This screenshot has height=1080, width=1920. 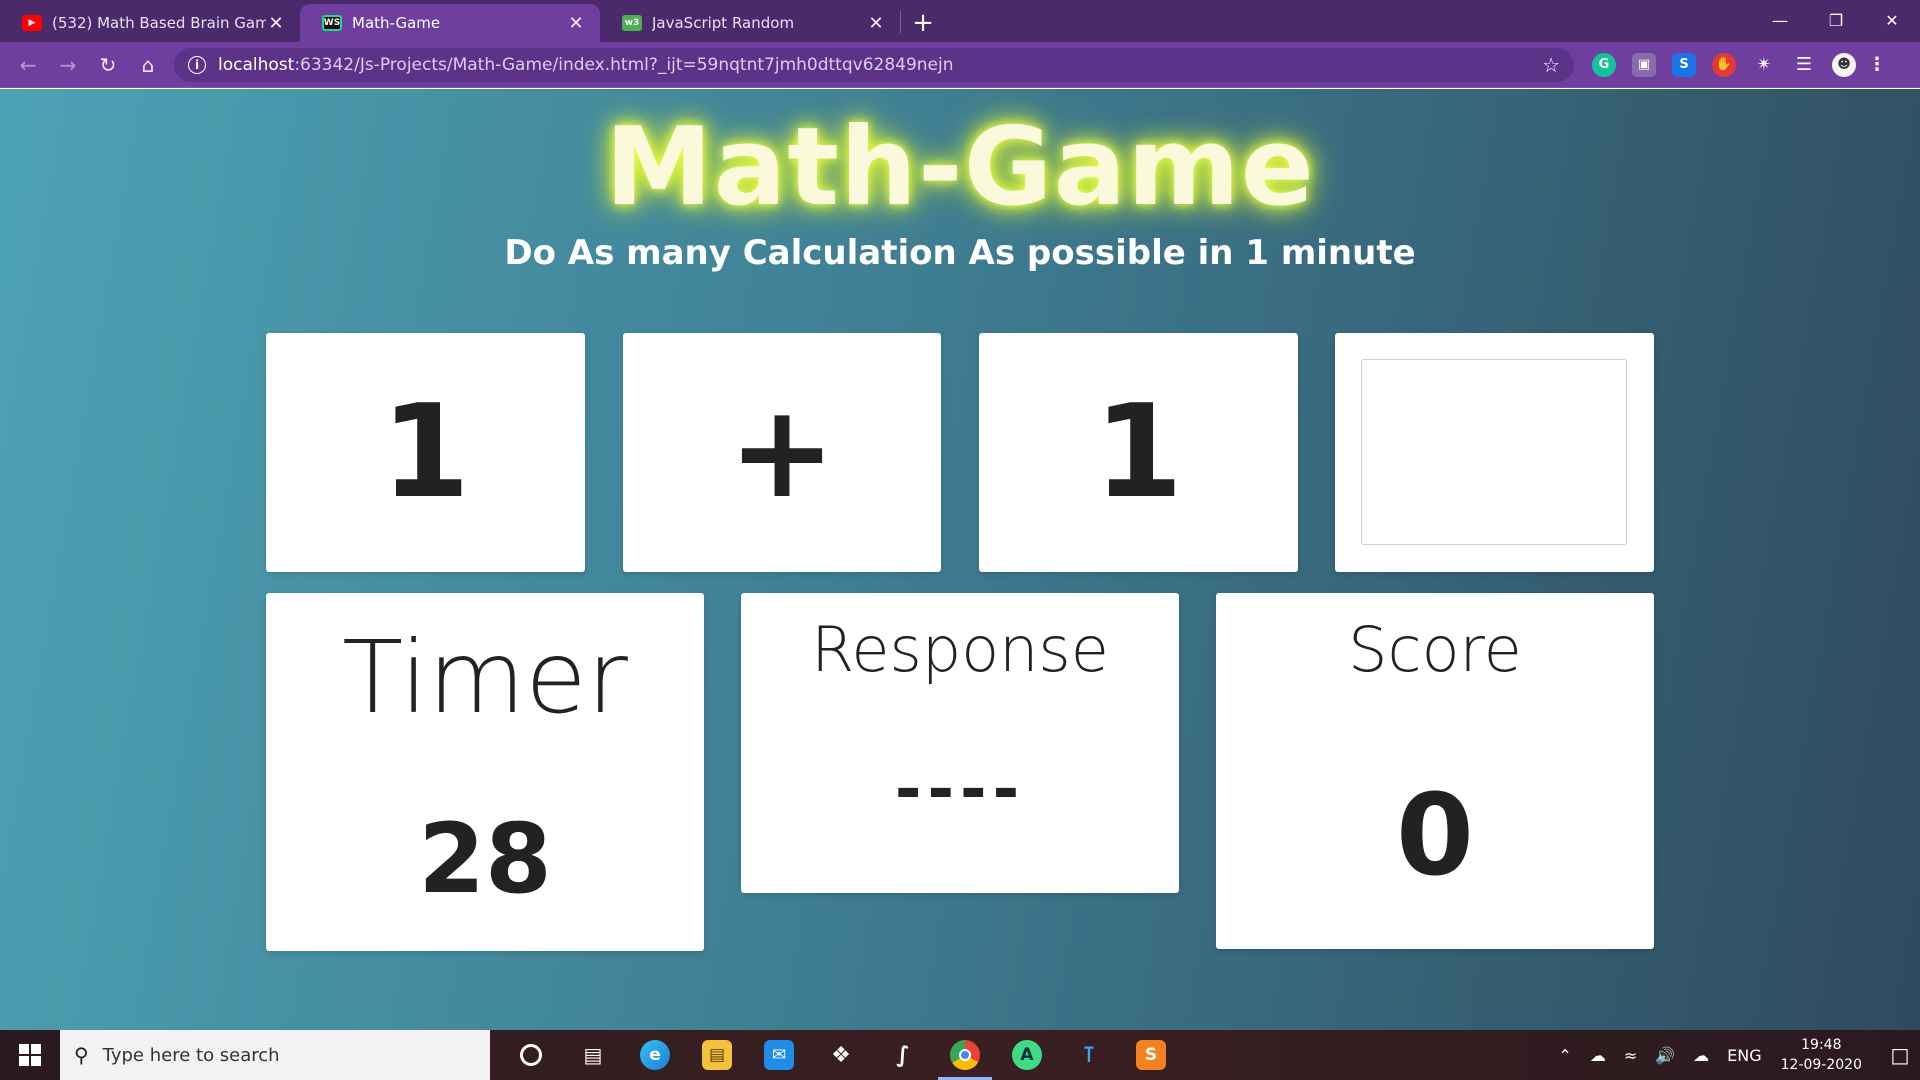 What do you see at coordinates (485, 859) in the screenshot?
I see `timer-value: 28` at bounding box center [485, 859].